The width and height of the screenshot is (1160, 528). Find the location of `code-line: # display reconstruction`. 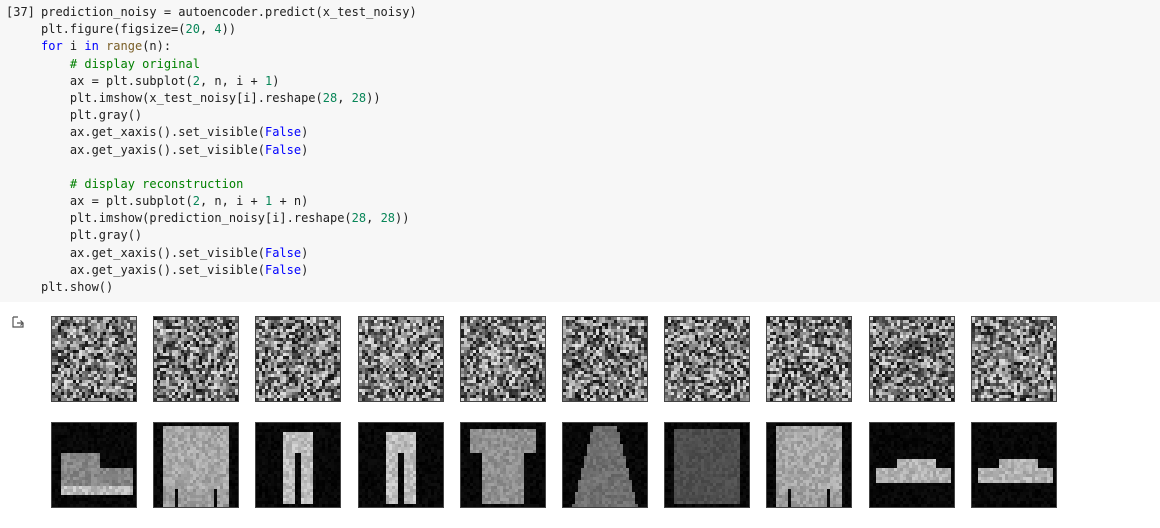

code-line: # display reconstruction is located at coordinates (156, 183).